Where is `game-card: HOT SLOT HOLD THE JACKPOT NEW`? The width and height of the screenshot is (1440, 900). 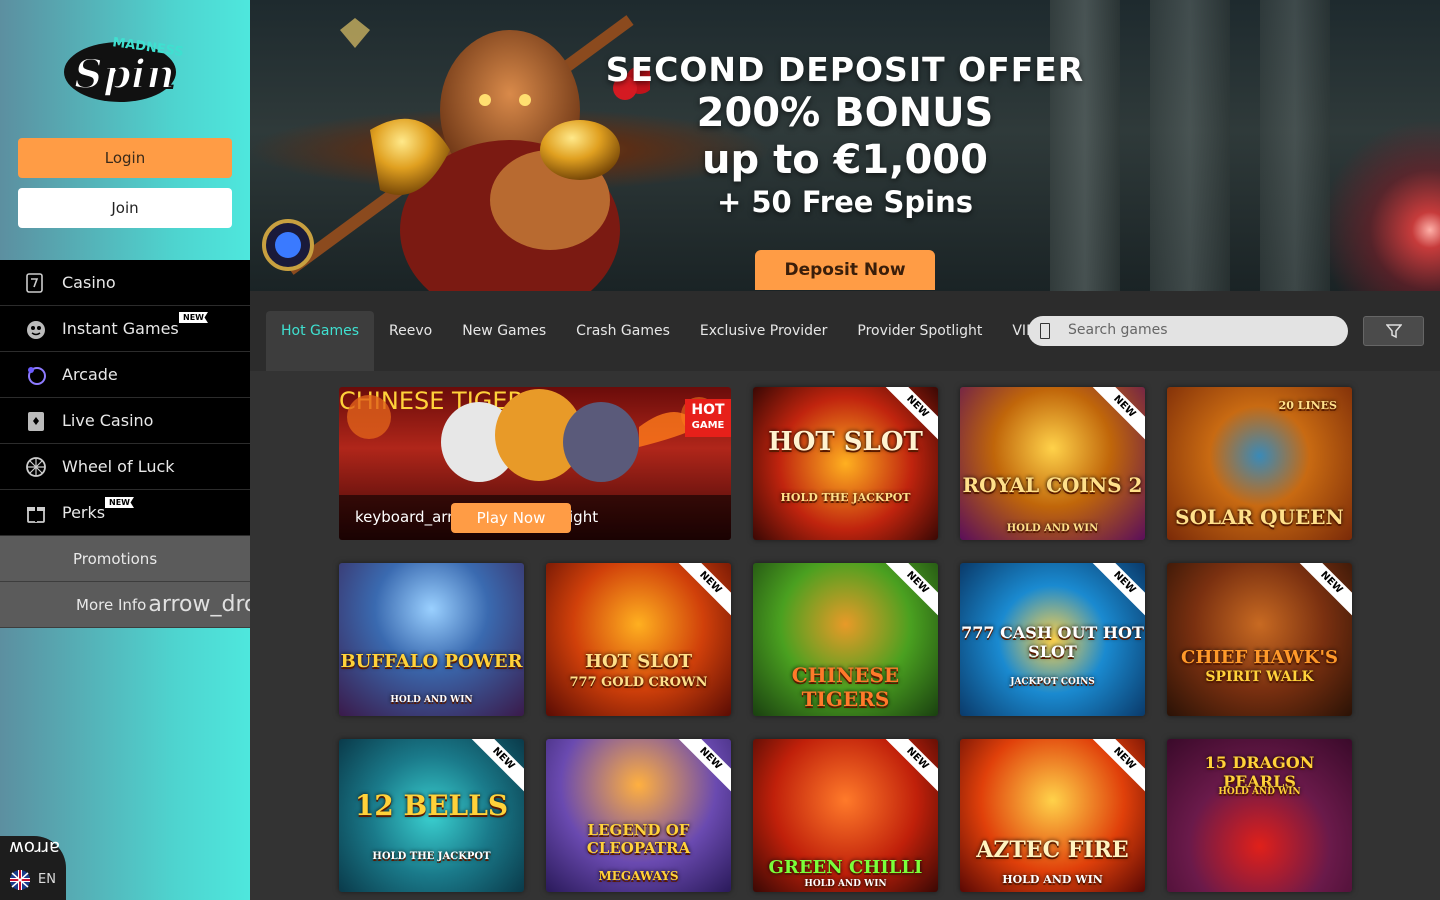 game-card: HOT SLOT HOLD THE JACKPOT NEW is located at coordinates (845, 463).